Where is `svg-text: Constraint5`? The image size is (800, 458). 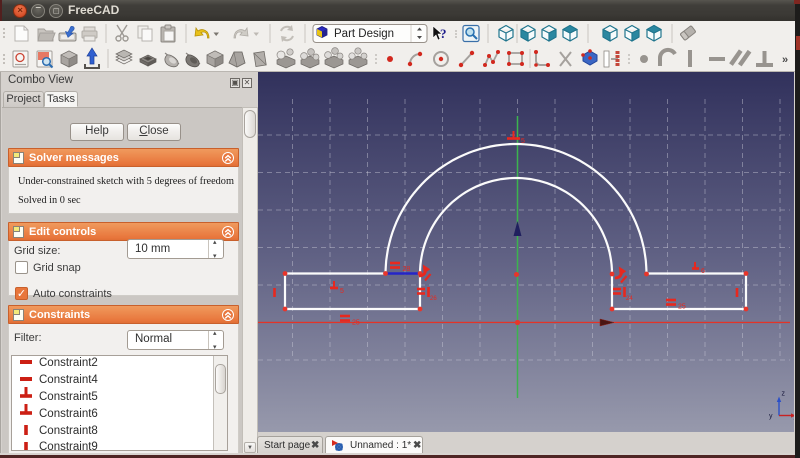 svg-text: Constraint5 is located at coordinates (68, 397).